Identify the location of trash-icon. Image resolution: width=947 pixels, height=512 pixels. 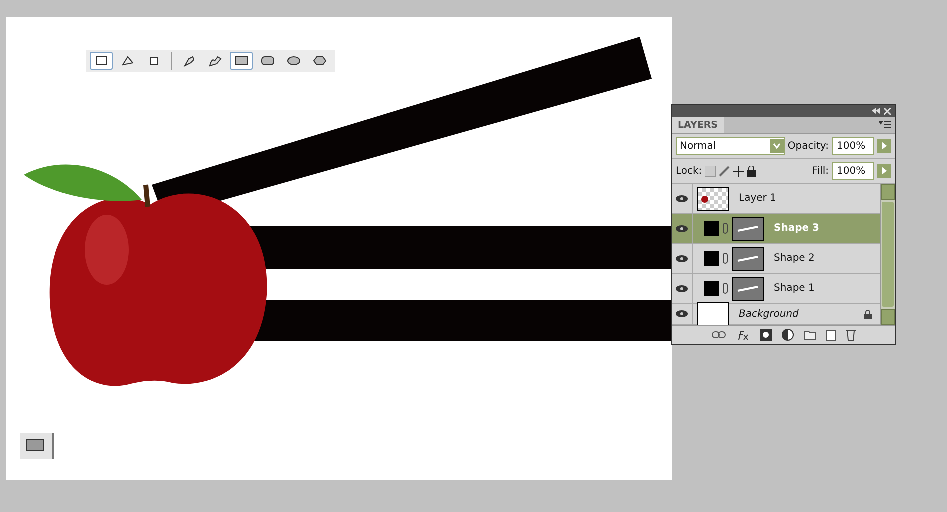
(851, 335).